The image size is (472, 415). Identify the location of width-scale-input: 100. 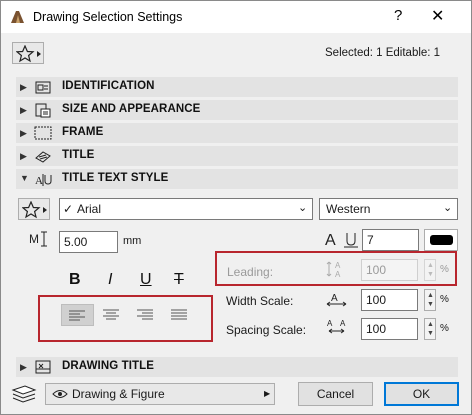
(389, 300).